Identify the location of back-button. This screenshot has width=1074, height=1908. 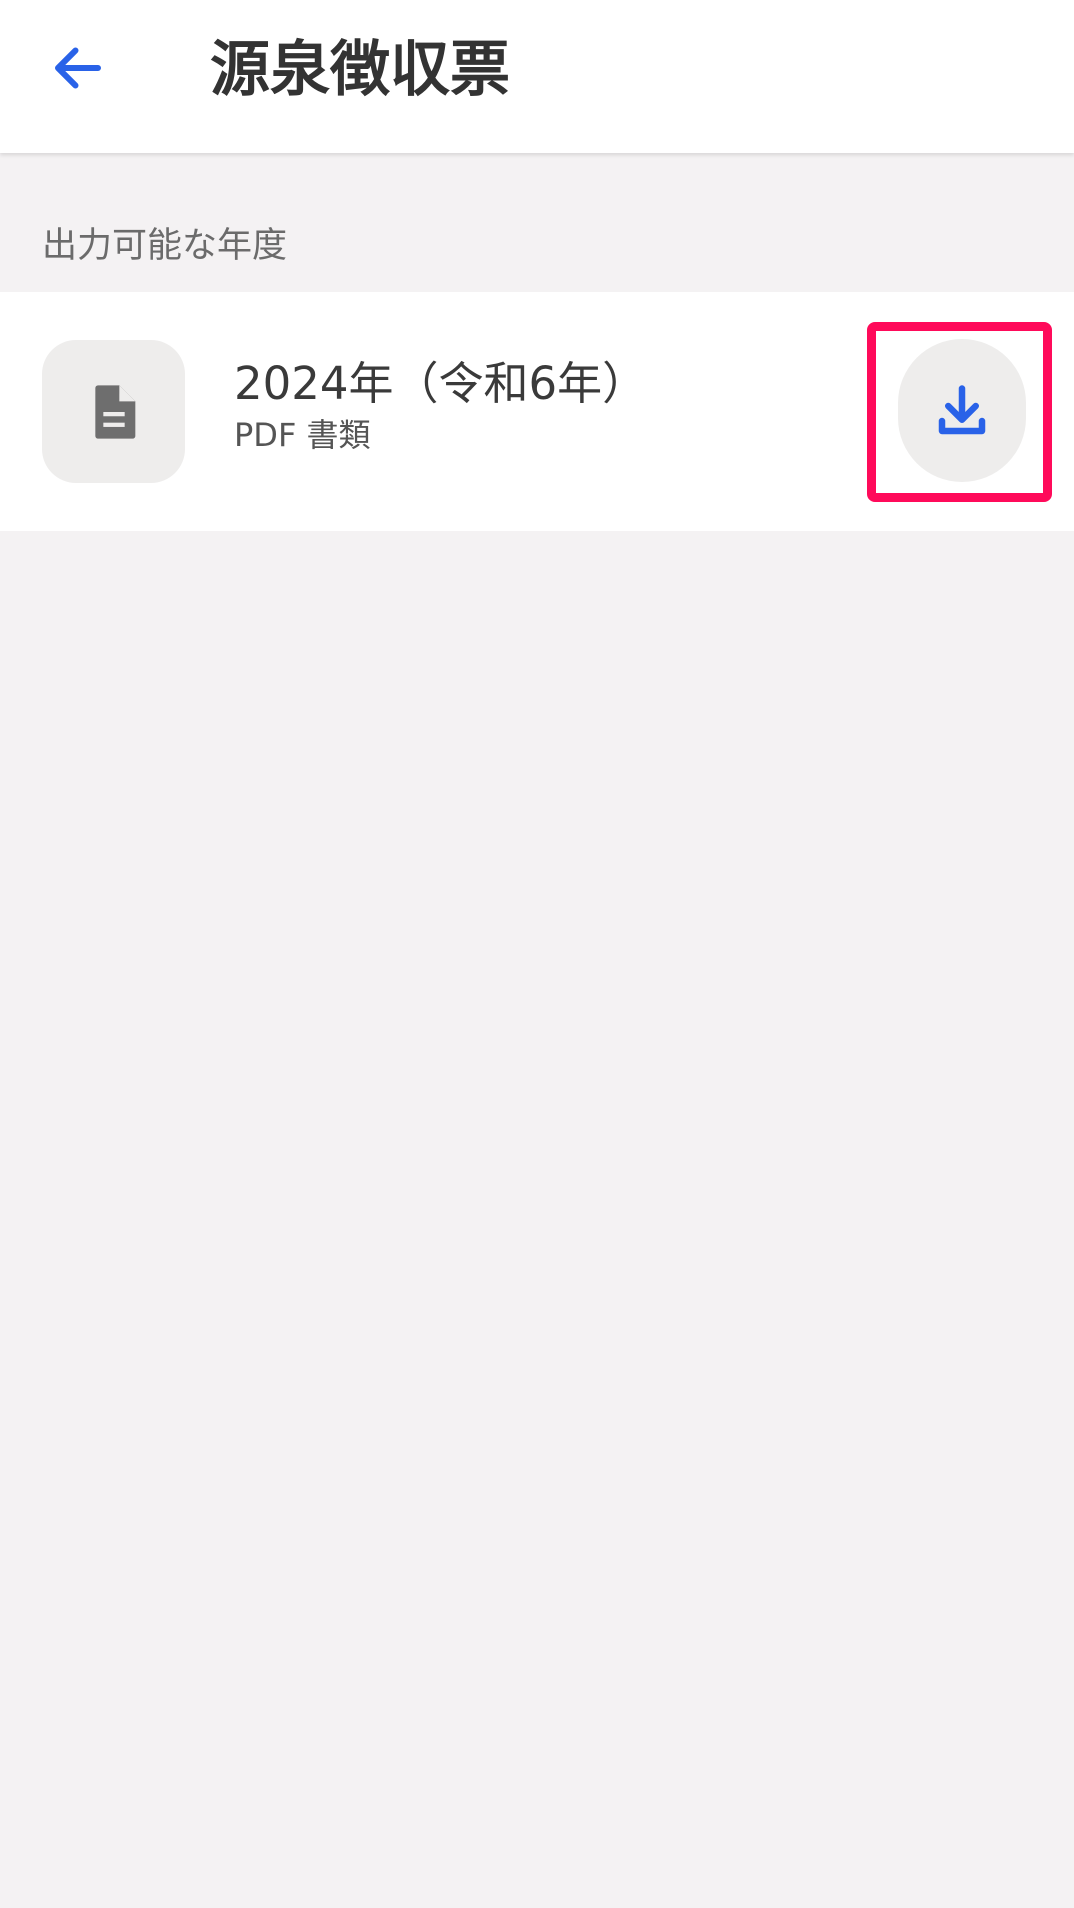
(78, 68).